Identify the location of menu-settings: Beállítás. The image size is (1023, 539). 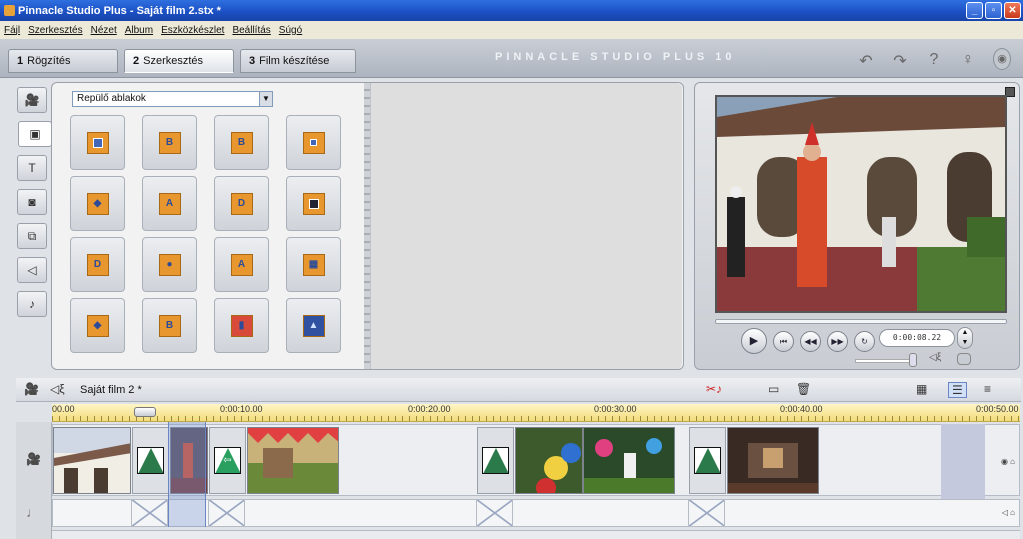
(251, 30).